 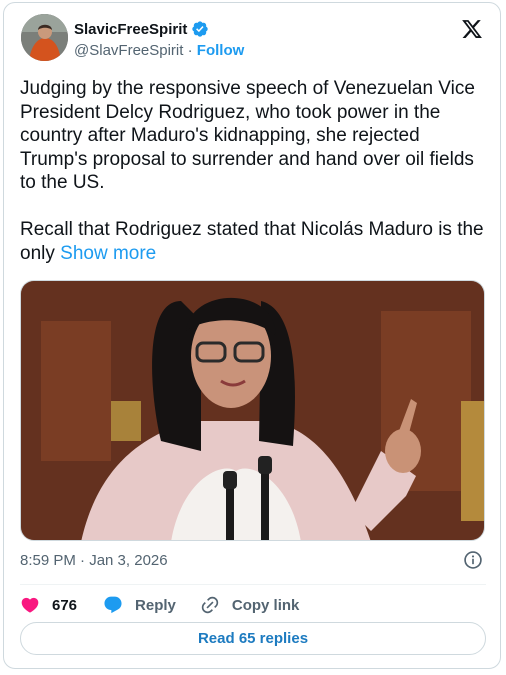 I want to click on link-icon, so click(x=210, y=605).